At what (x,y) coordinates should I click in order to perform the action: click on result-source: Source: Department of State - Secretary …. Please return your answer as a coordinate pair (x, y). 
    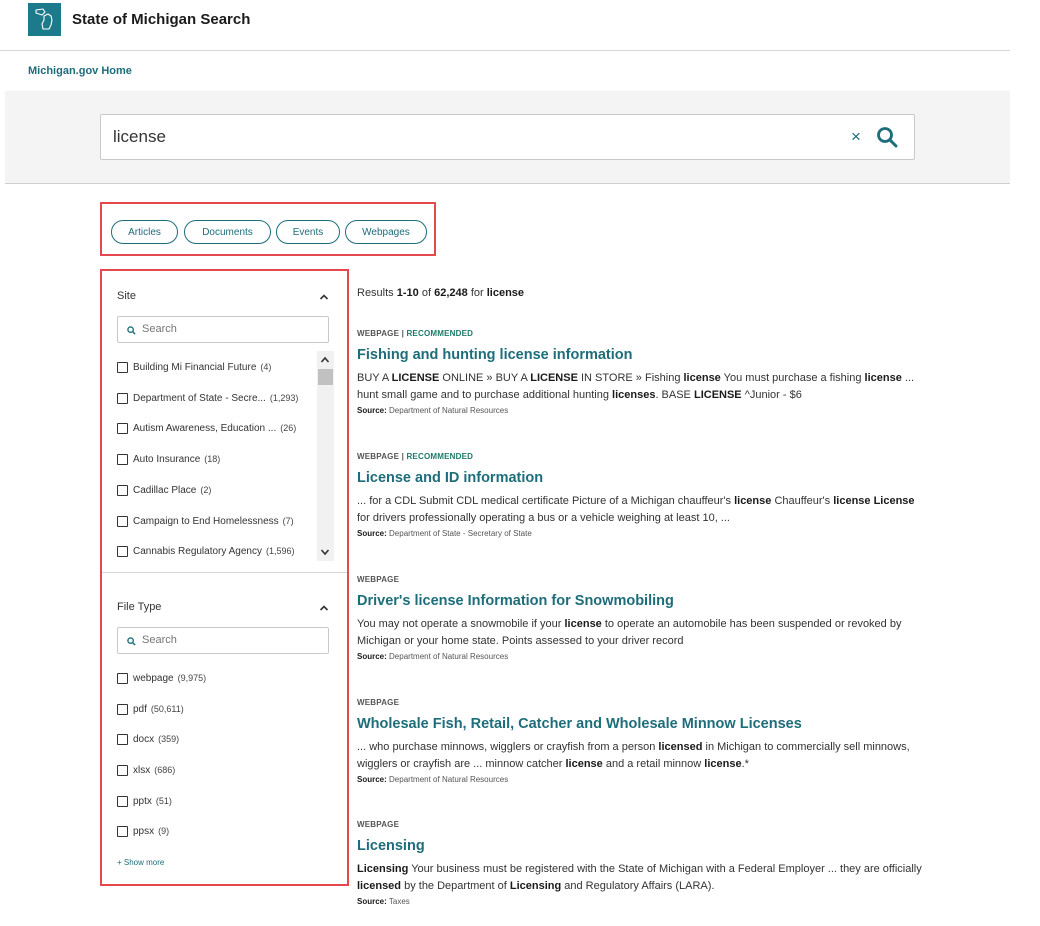
    Looking at the image, I should click on (642, 533).